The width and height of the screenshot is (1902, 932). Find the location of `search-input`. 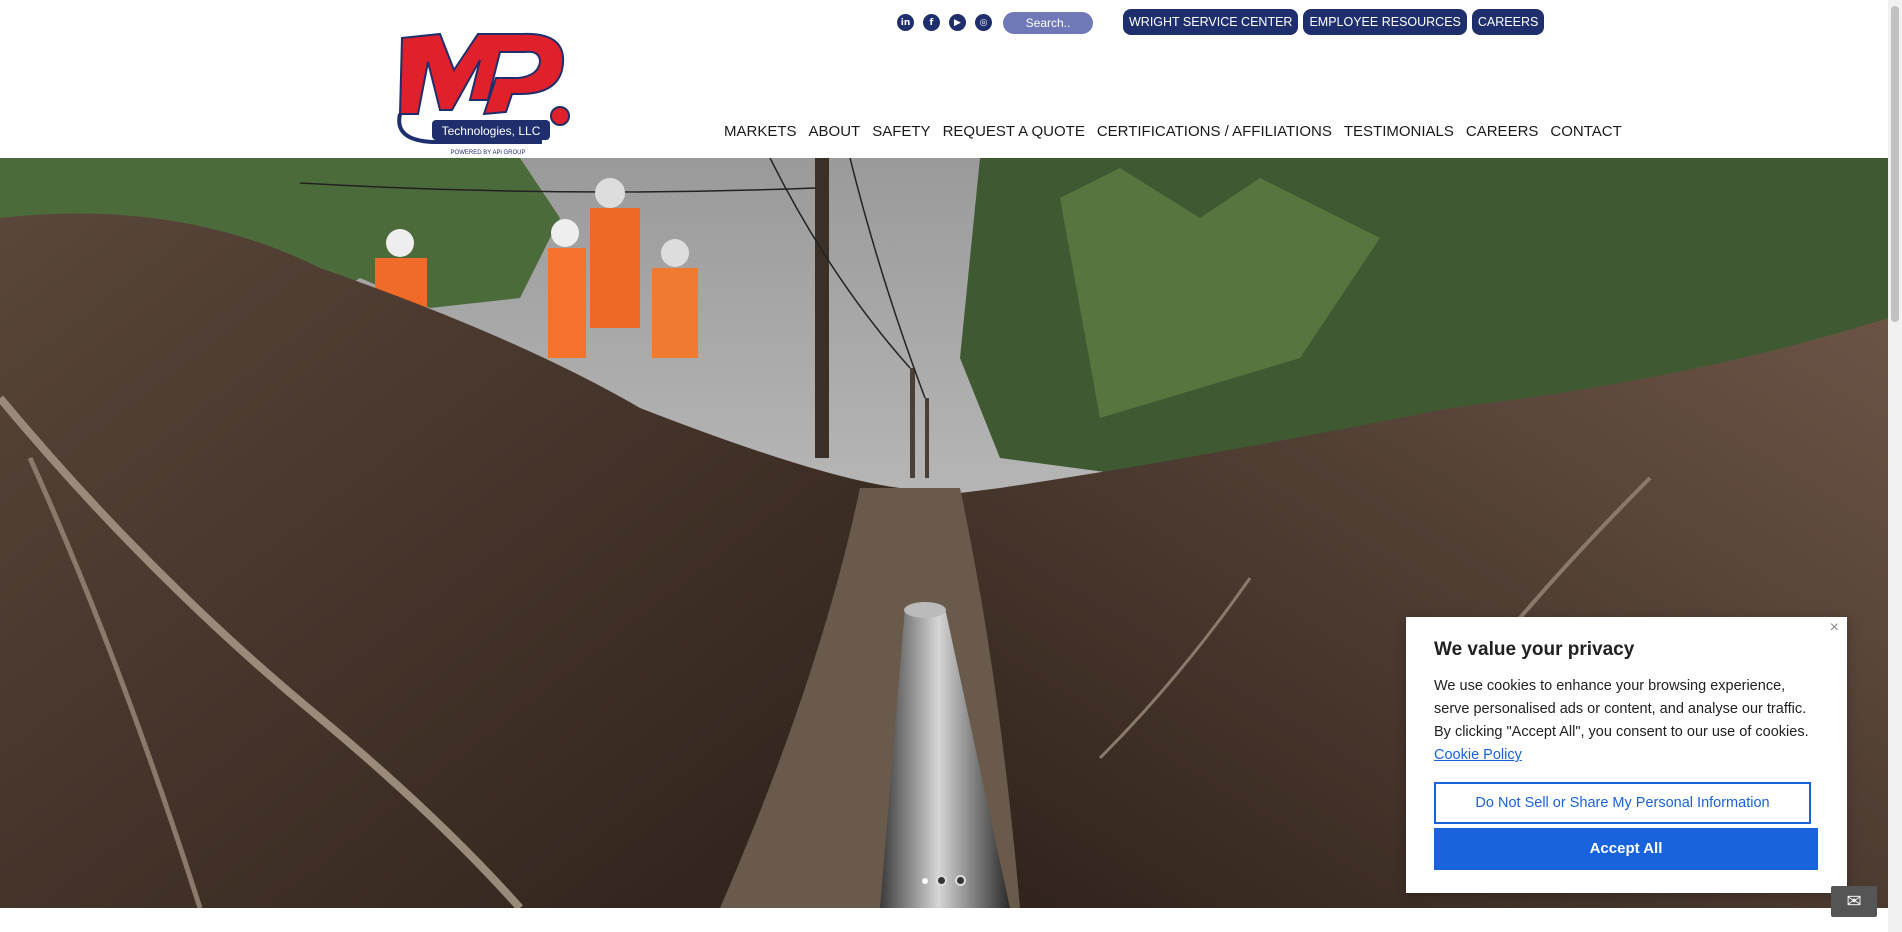

search-input is located at coordinates (1048, 23).